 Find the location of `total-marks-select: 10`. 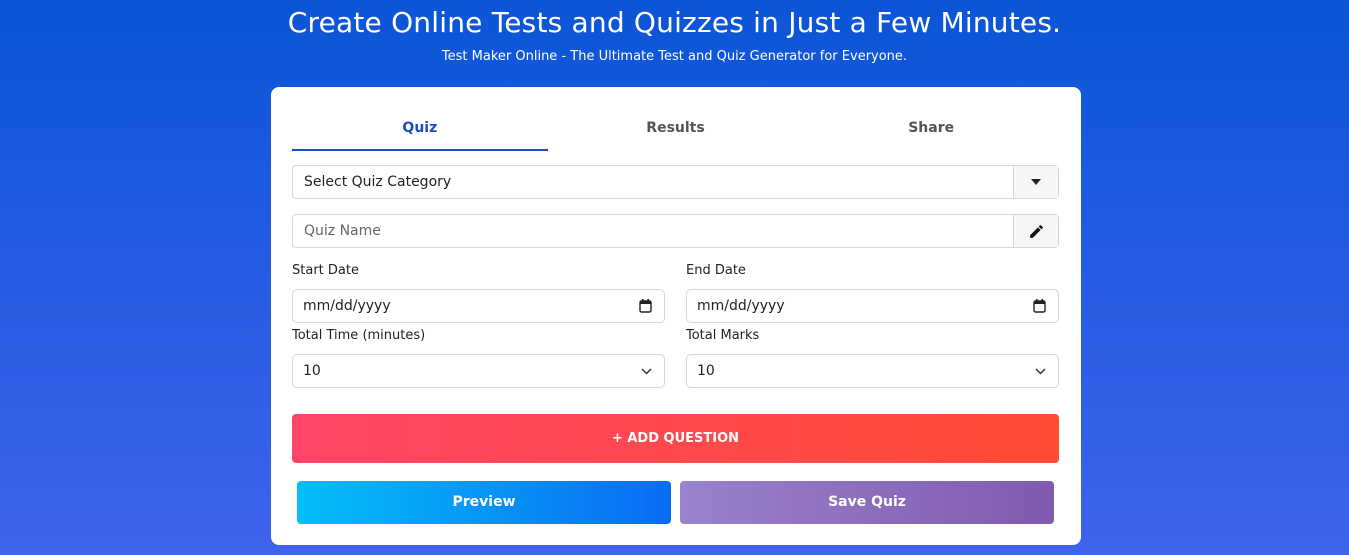

total-marks-select: 10 is located at coordinates (872, 371).